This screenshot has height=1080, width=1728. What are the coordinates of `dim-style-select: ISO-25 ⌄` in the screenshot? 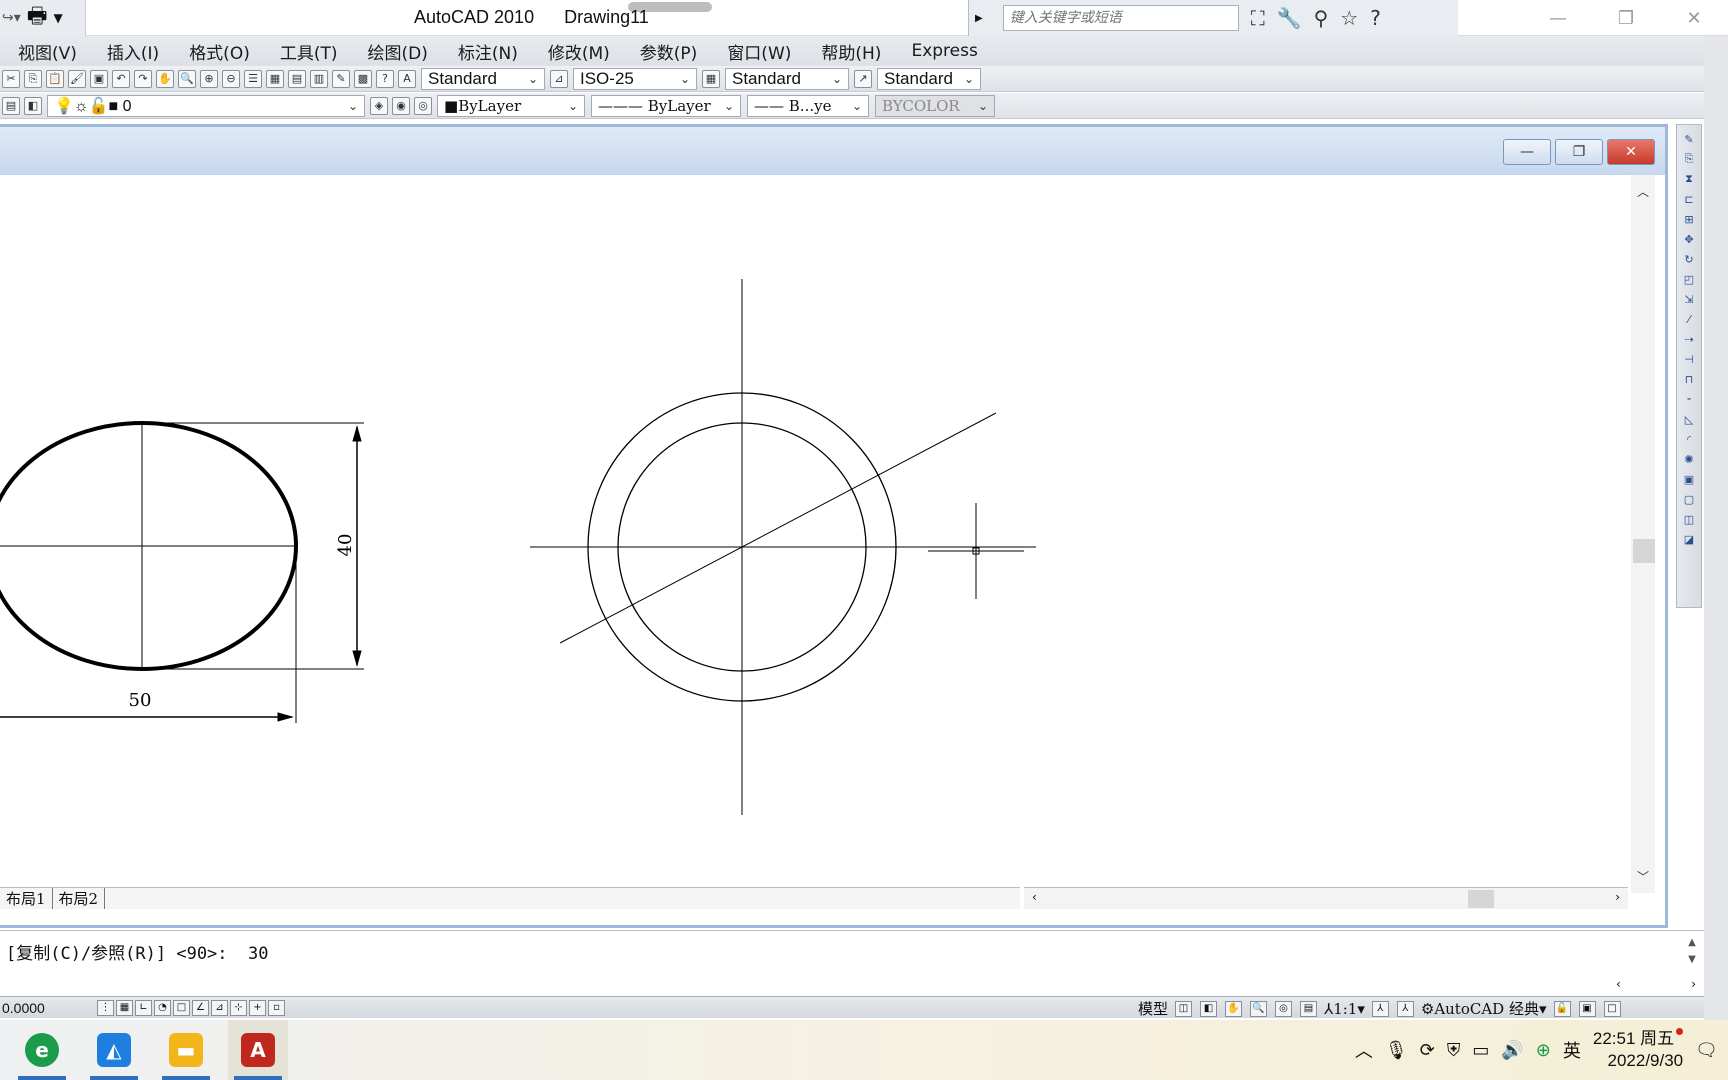 It's located at (635, 78).